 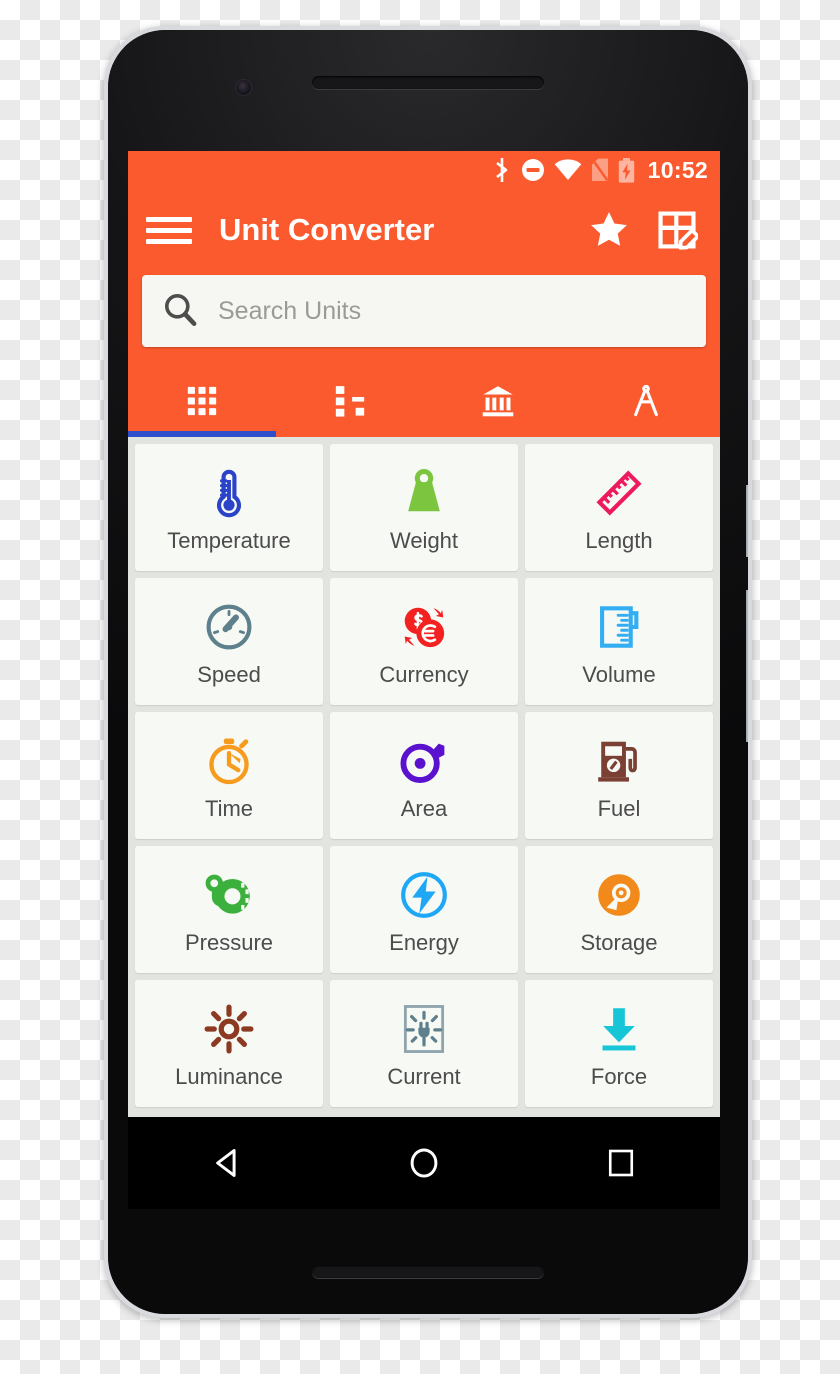 What do you see at coordinates (619, 627) in the screenshot?
I see `beaker-icon` at bounding box center [619, 627].